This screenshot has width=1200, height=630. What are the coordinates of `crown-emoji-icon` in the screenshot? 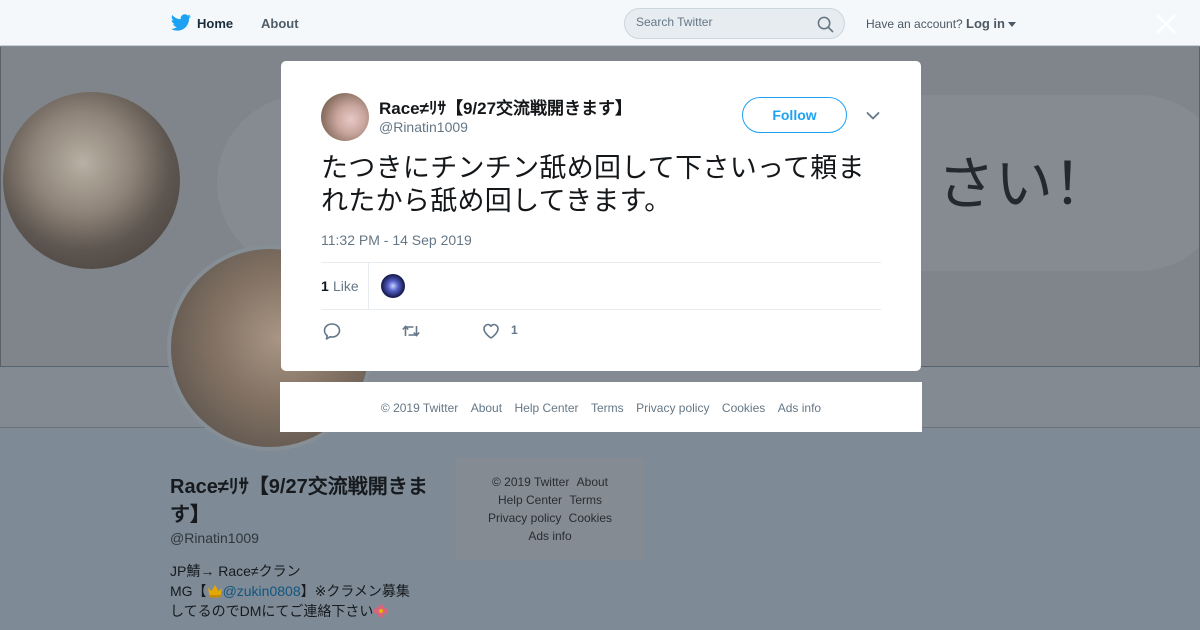 It's located at (214, 591).